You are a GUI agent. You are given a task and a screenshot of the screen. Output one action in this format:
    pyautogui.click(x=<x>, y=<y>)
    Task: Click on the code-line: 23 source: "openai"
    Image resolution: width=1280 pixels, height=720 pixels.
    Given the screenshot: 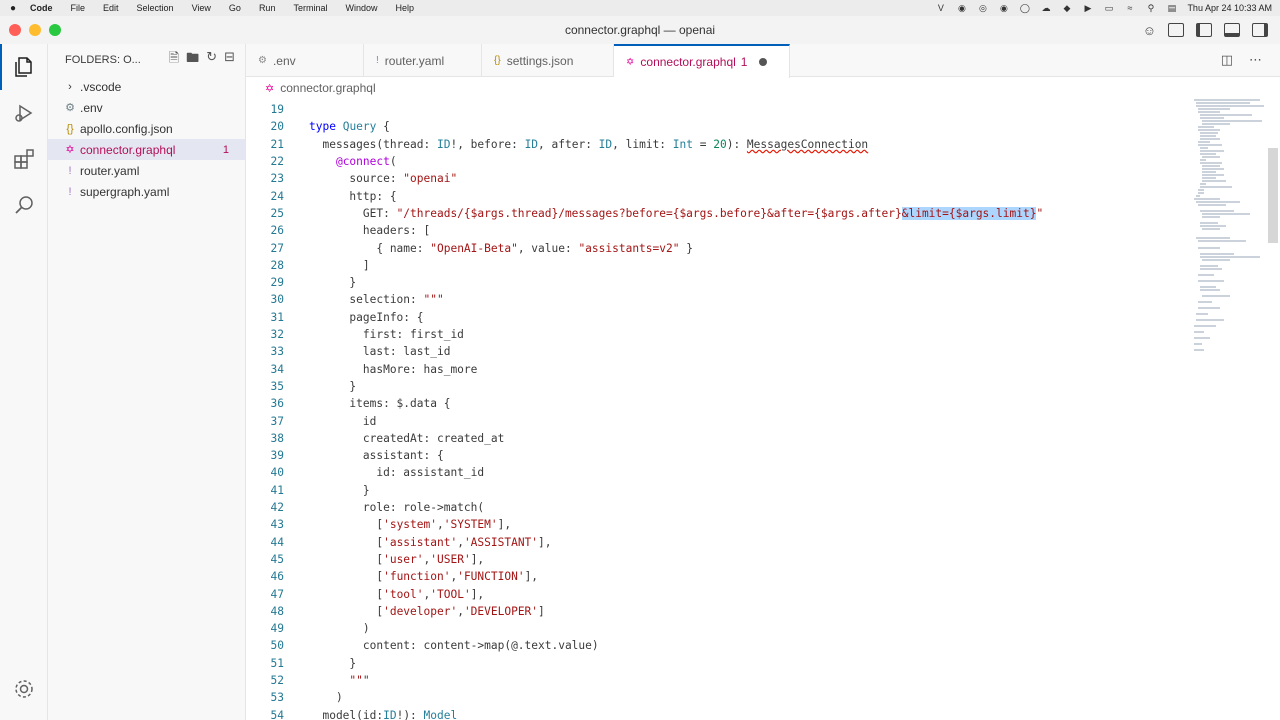 What is the action you would take?
    pyautogui.click(x=718, y=178)
    